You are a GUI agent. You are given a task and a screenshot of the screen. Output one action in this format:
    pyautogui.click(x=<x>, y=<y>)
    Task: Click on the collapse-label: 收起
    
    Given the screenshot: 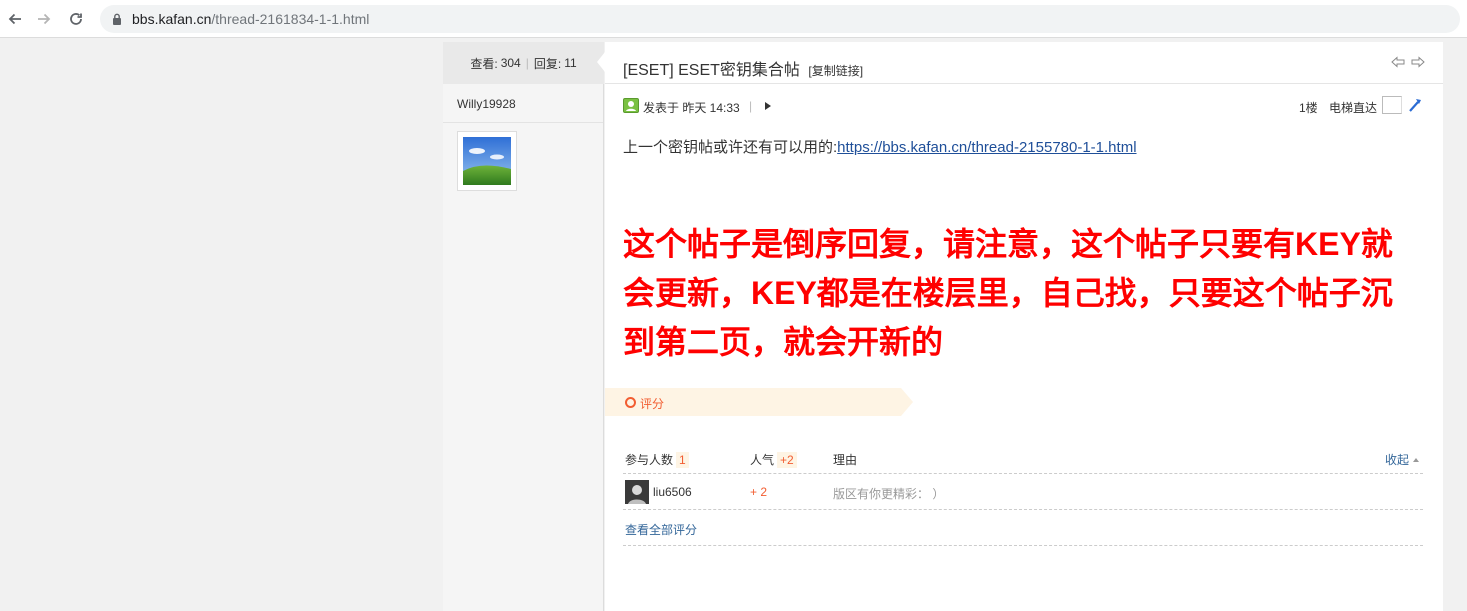 What is the action you would take?
    pyautogui.click(x=1396, y=460)
    